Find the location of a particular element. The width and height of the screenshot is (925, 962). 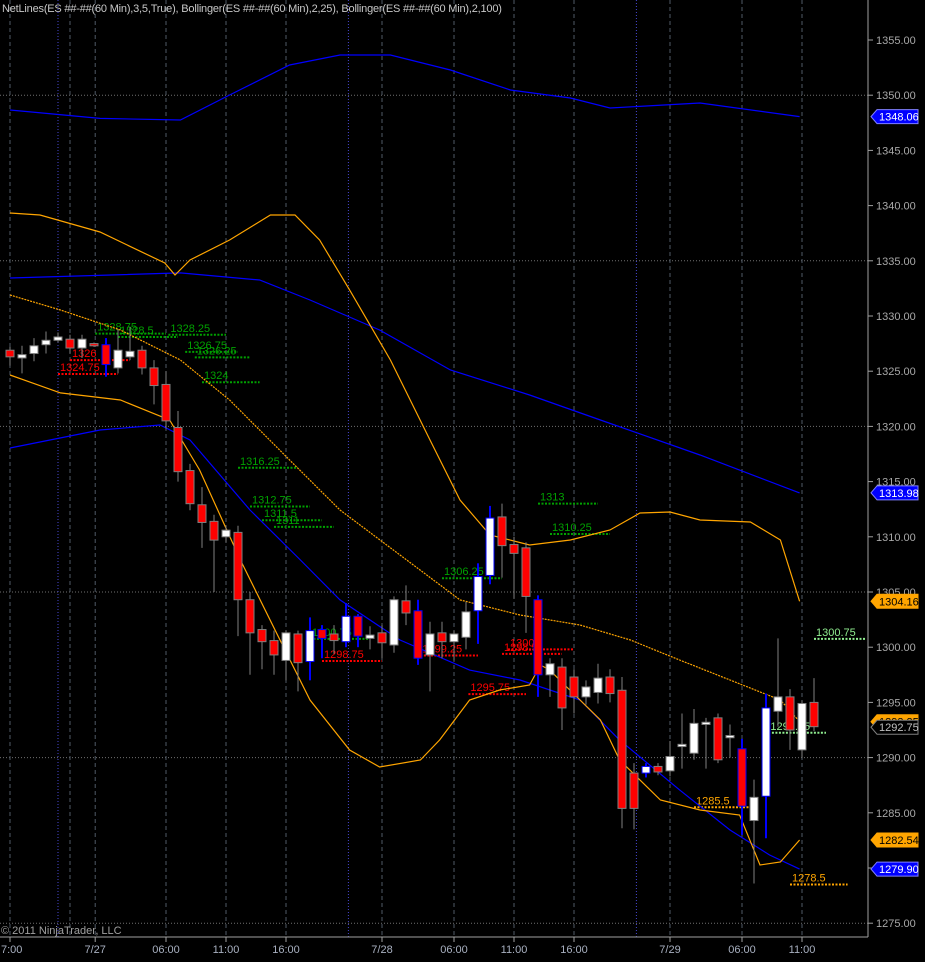

y-tick-label: 1310.00 is located at coordinates (896, 538).